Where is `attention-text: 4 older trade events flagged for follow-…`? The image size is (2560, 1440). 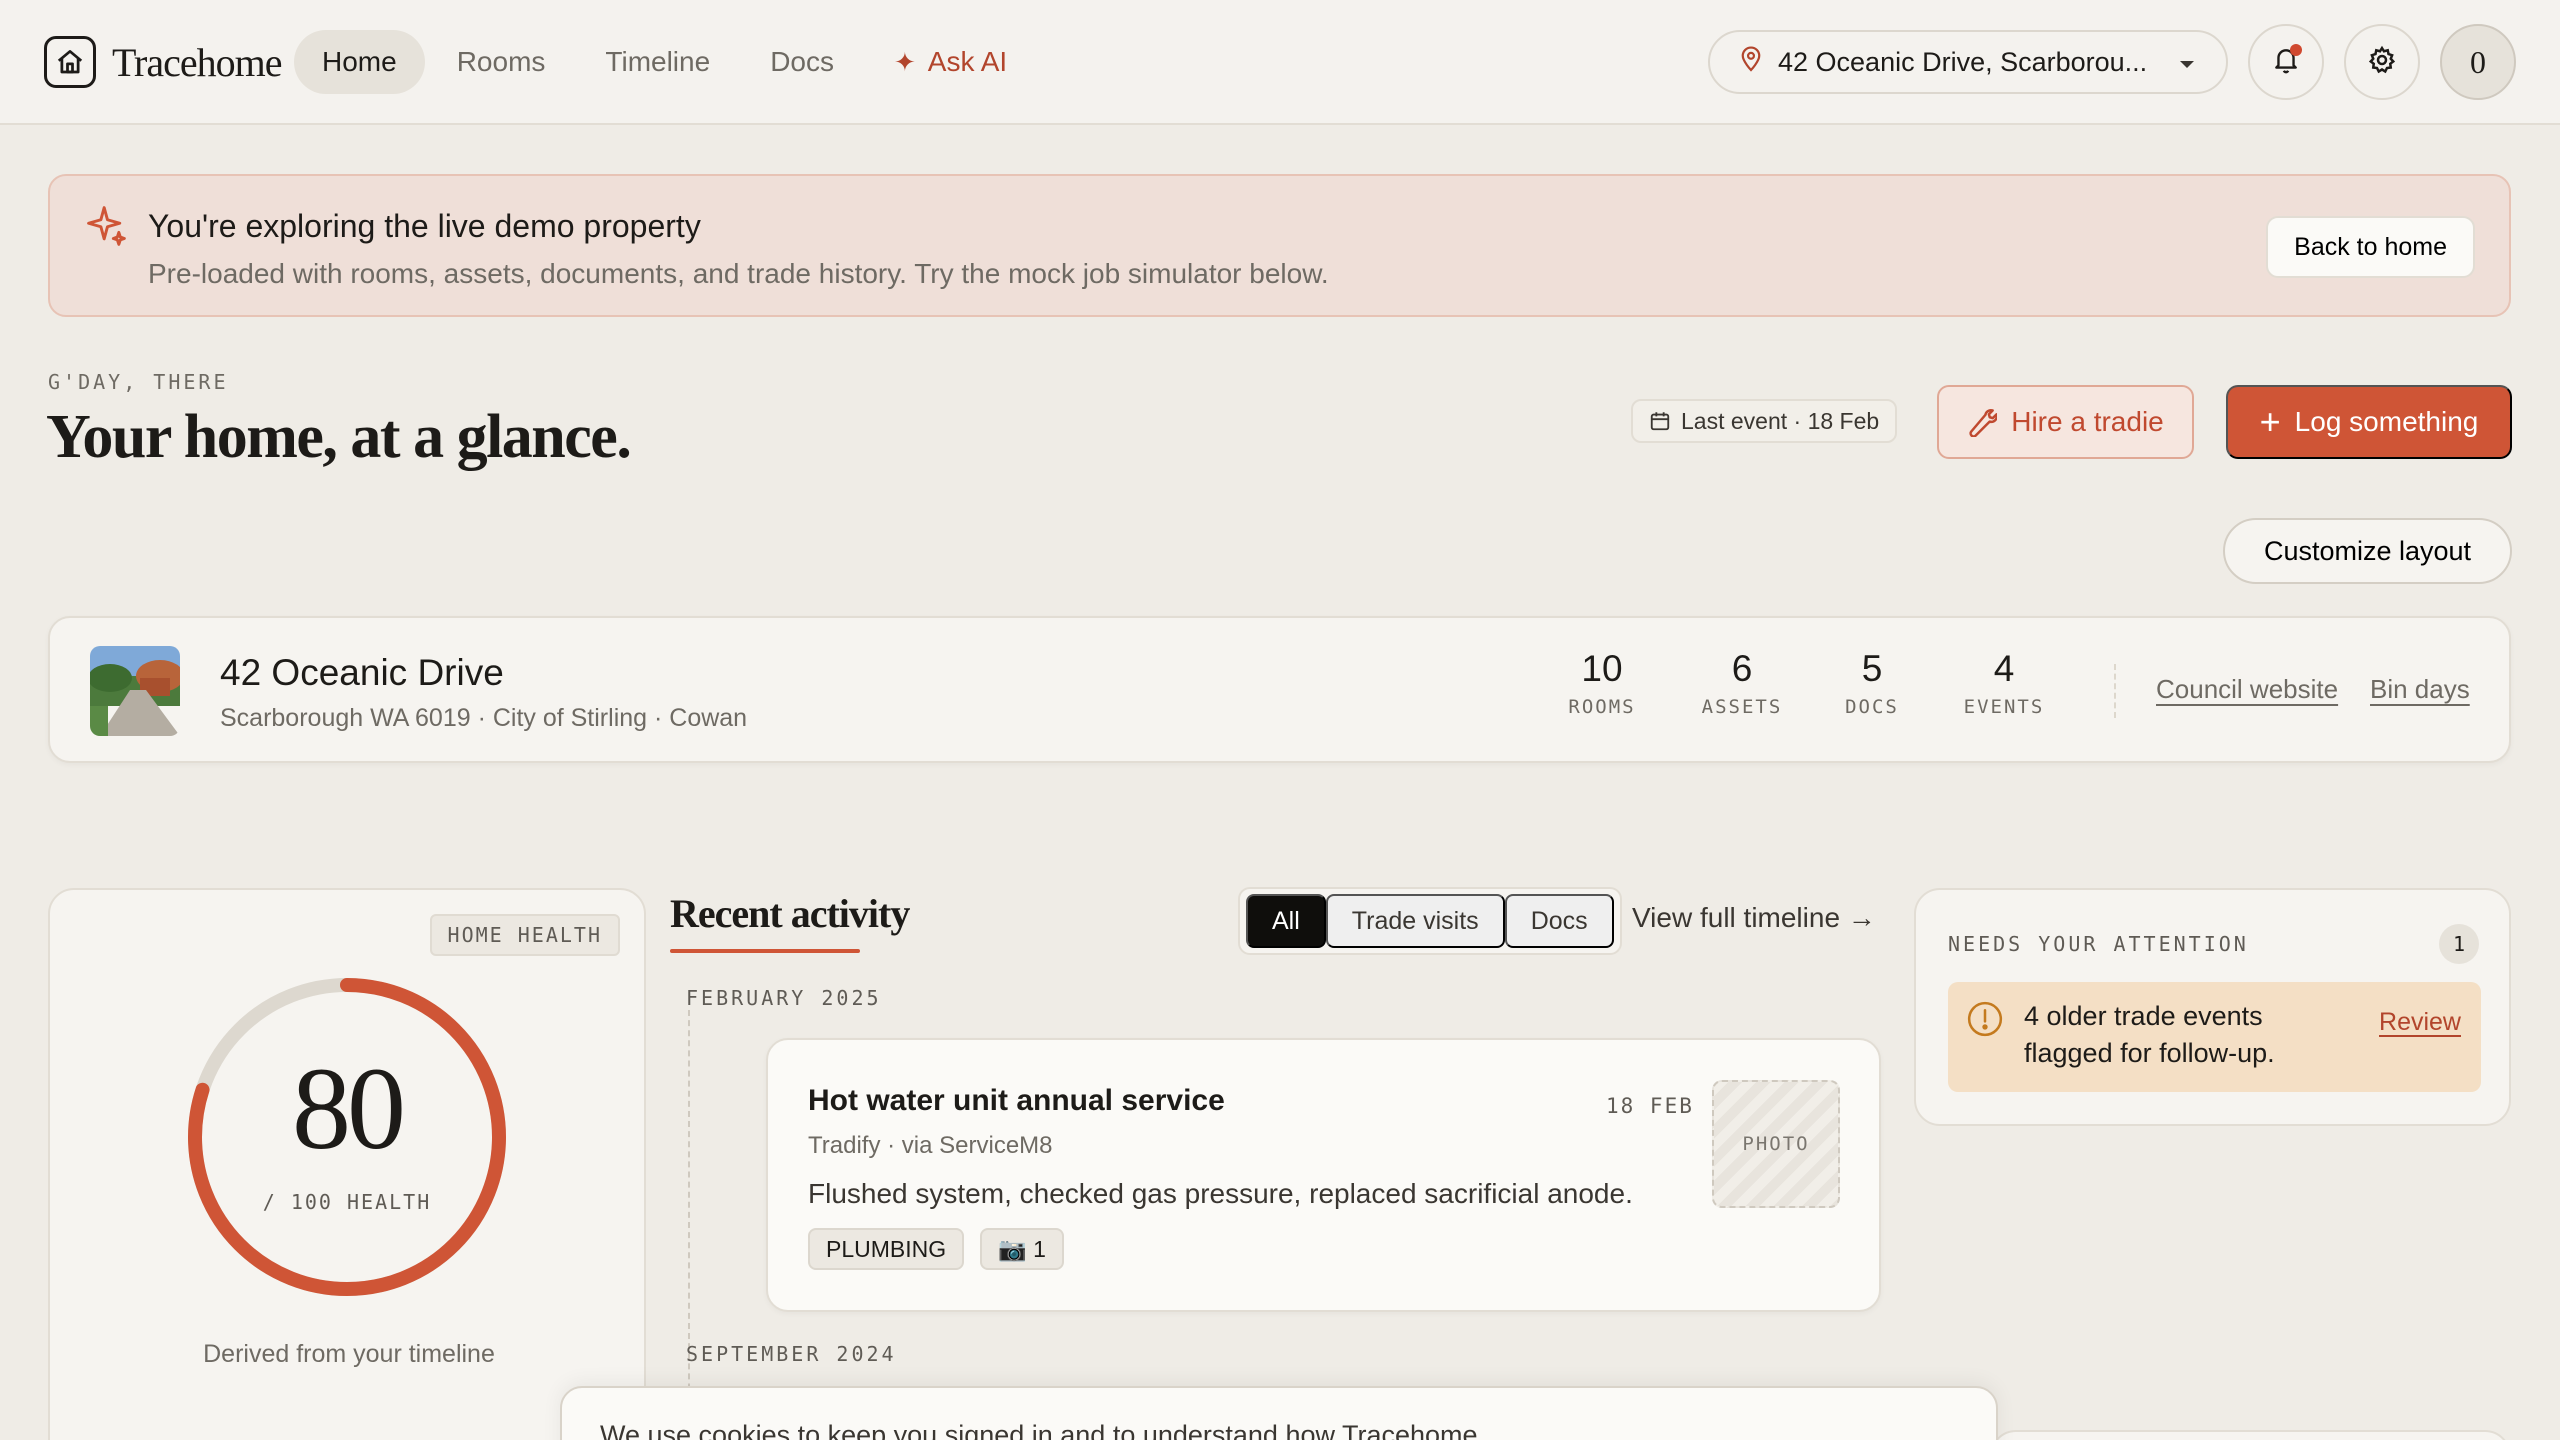
attention-text: 4 older trade events flagged for follow-… is located at coordinates (2149, 1035).